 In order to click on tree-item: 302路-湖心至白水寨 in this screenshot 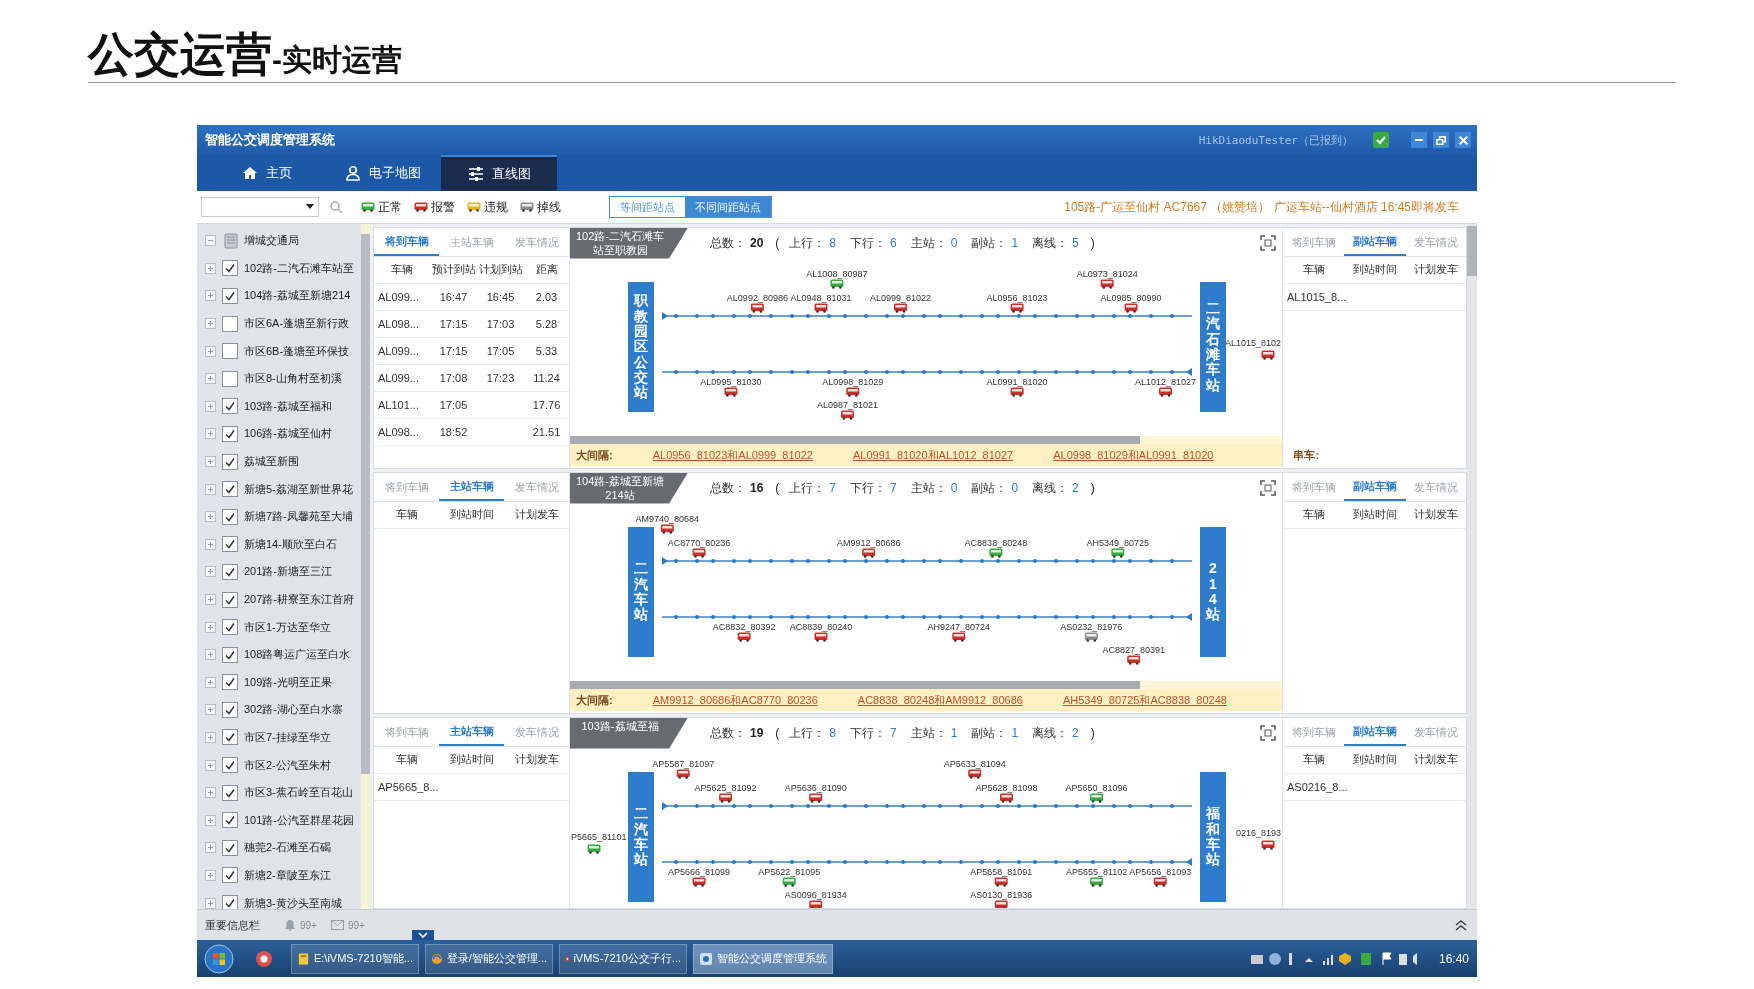, I will do `click(294, 710)`.